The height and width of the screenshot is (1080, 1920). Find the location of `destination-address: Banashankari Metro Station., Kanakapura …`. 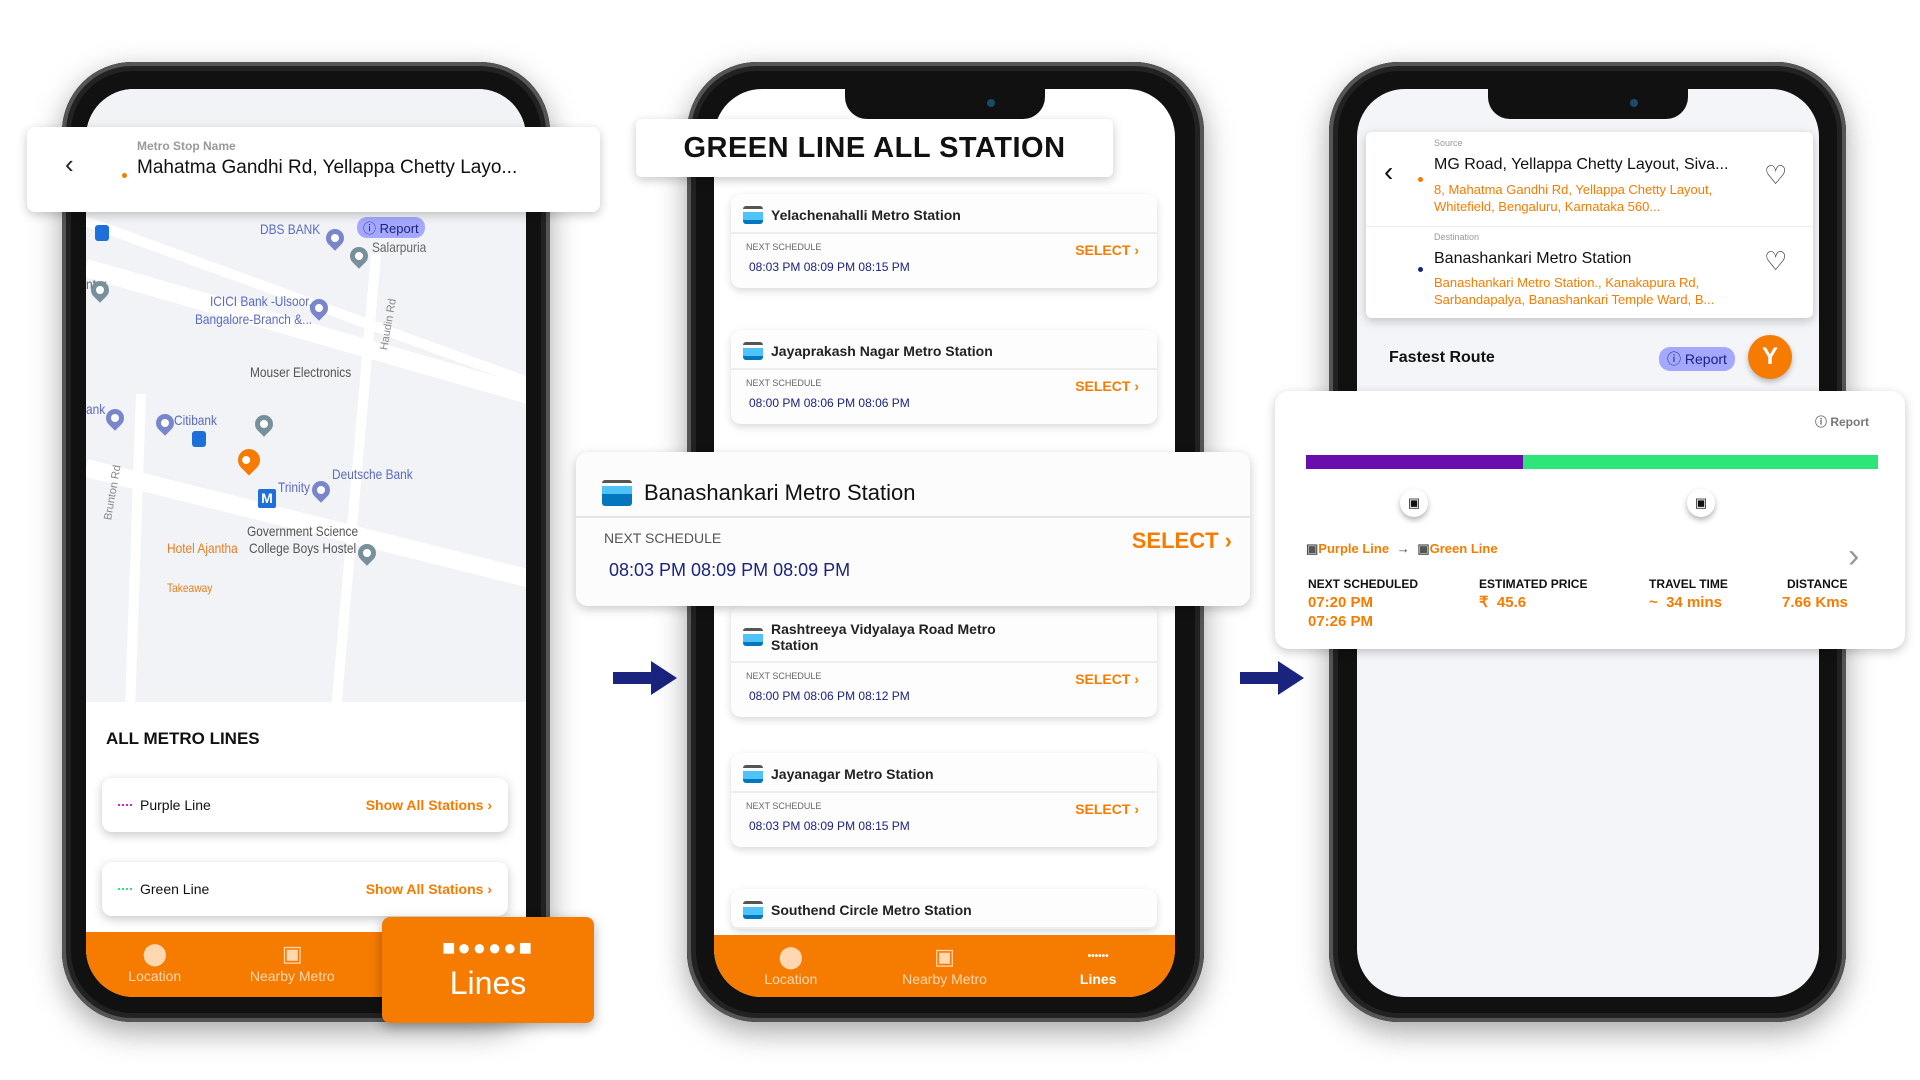

destination-address: Banashankari Metro Station., Kanakapura … is located at coordinates (1574, 291).